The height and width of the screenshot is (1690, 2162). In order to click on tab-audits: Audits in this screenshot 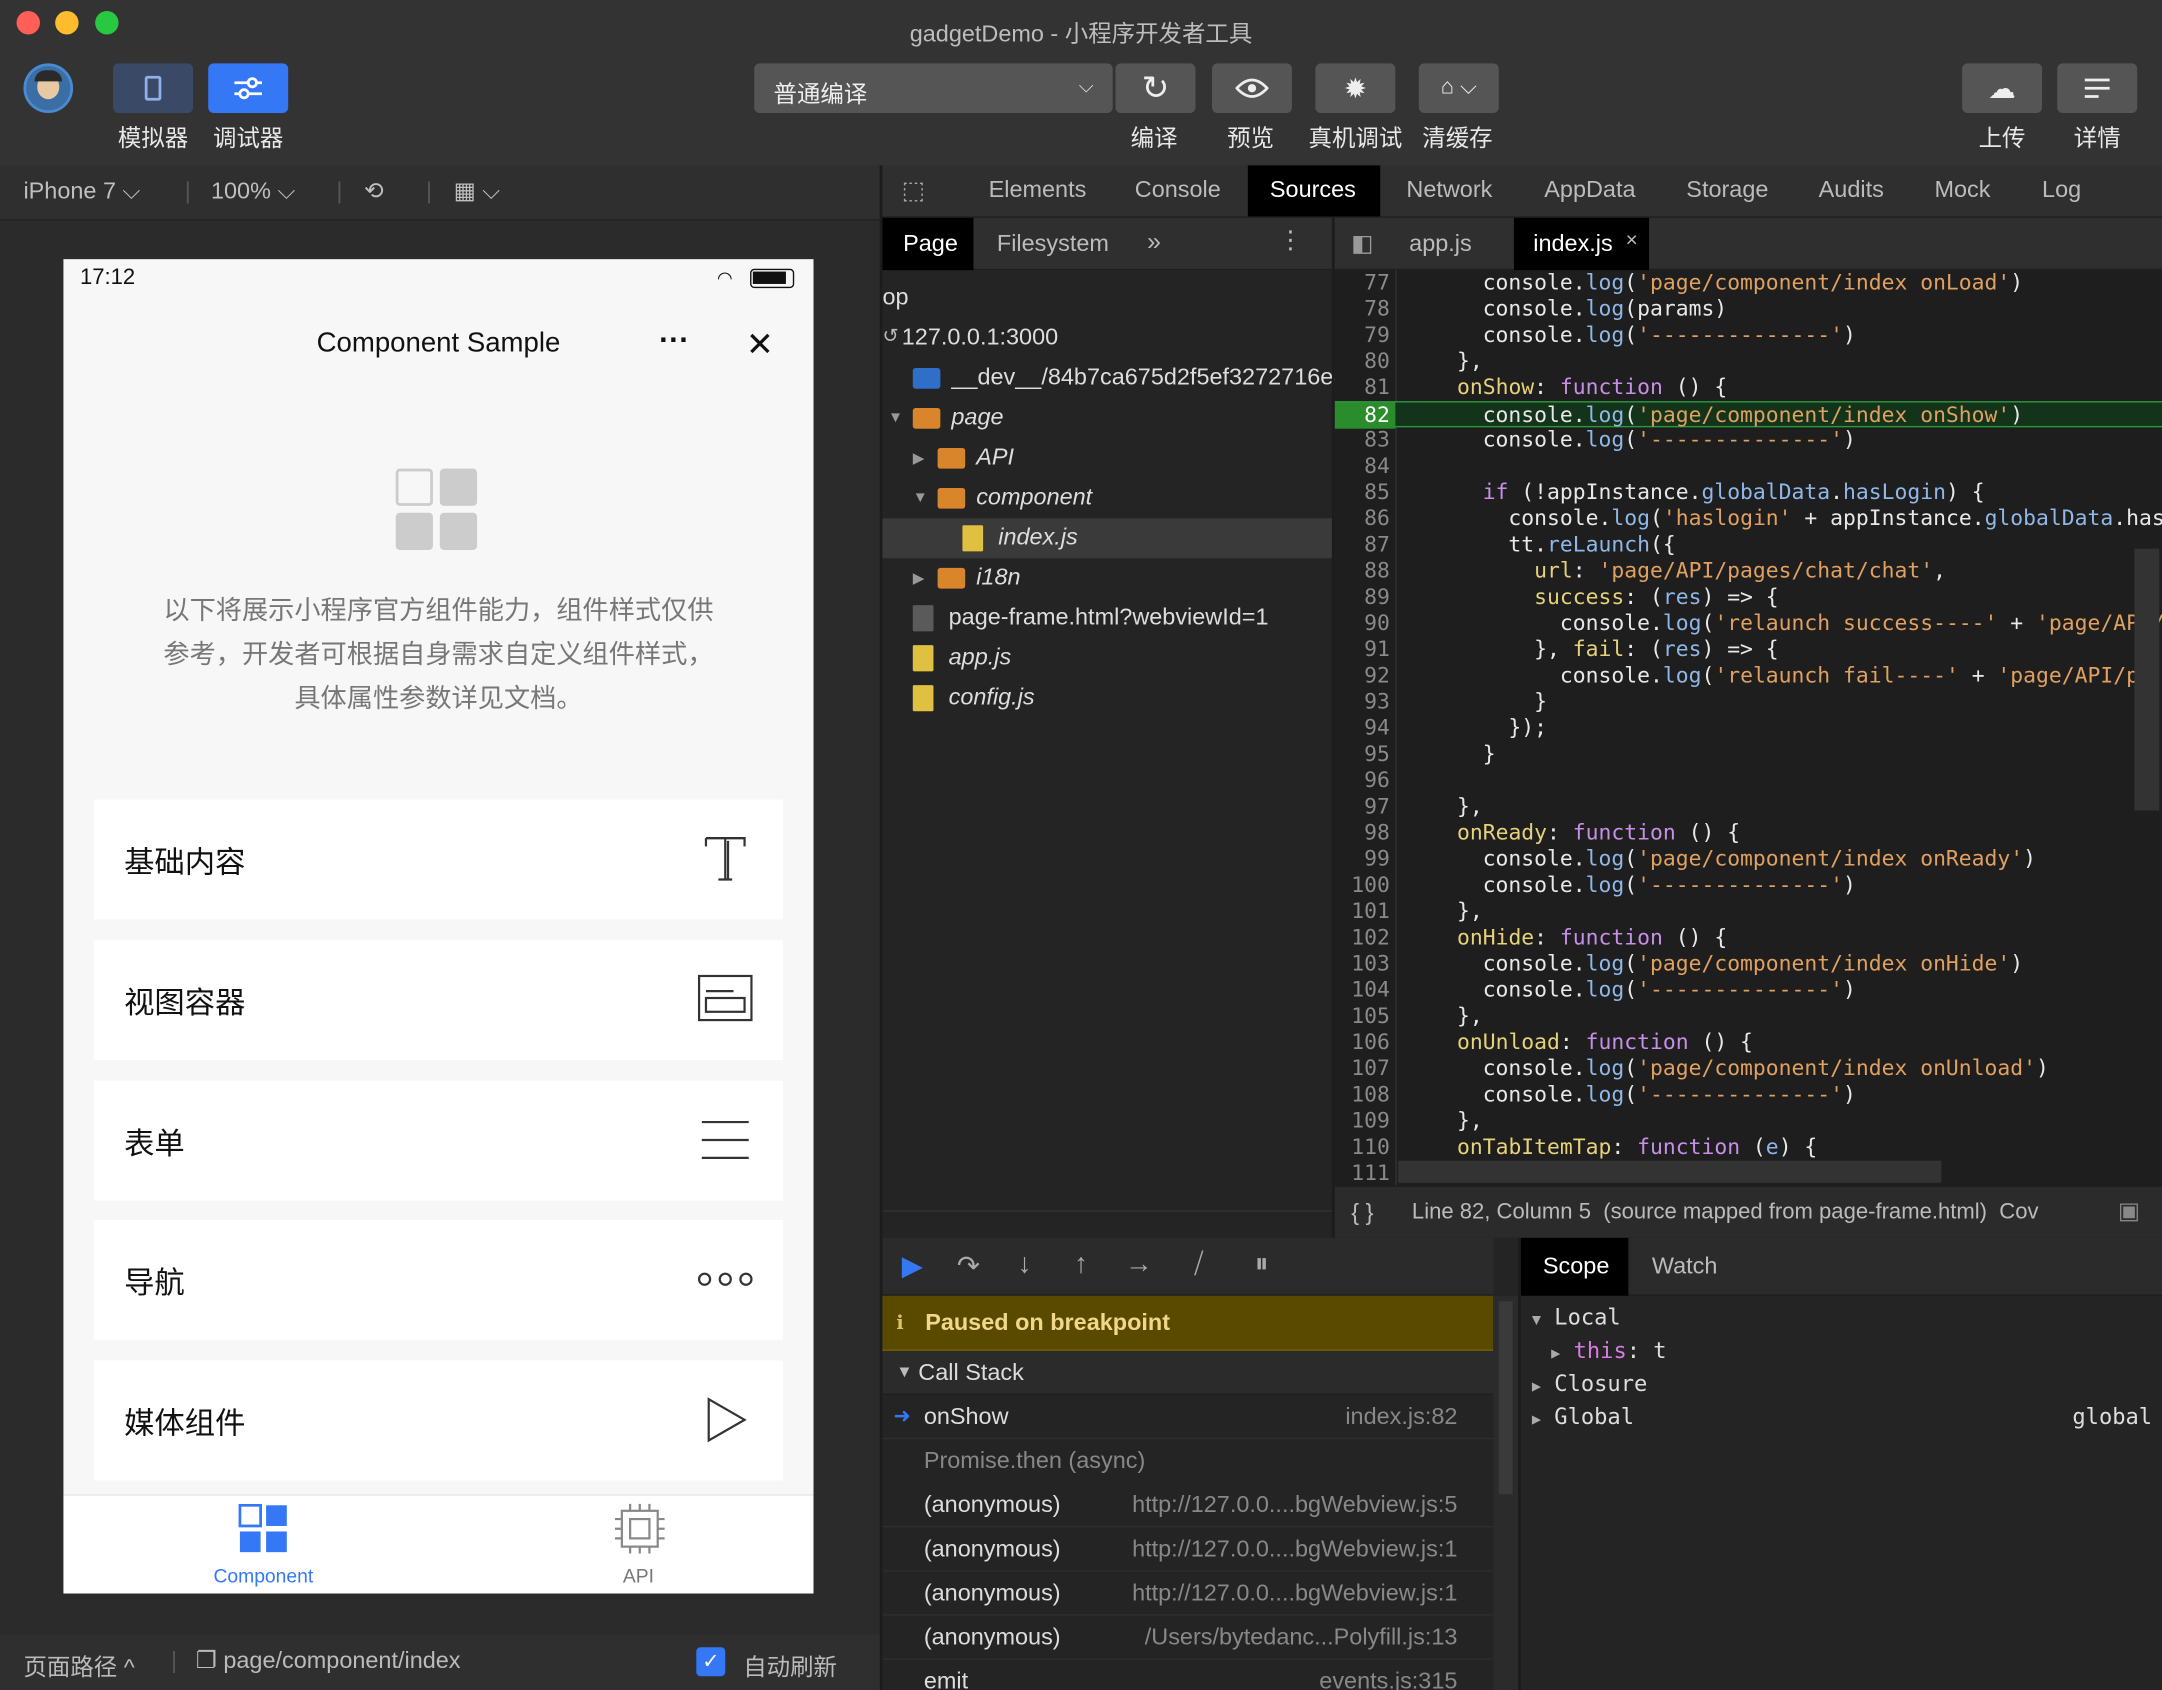, I will do `click(1851, 190)`.